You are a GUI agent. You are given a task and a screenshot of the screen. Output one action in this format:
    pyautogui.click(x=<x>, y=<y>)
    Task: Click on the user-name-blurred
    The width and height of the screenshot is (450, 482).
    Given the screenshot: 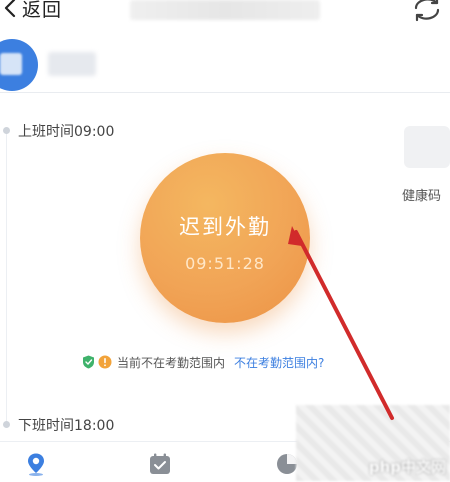 What is the action you would take?
    pyautogui.click(x=72, y=64)
    